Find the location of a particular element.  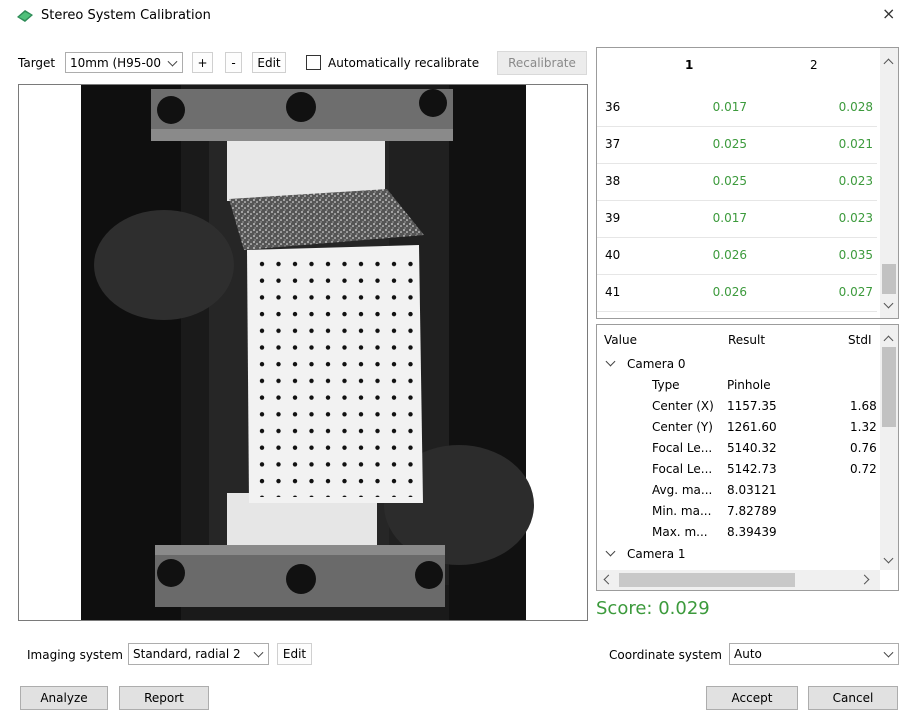

analyze-button: Analyze is located at coordinates (64, 698).